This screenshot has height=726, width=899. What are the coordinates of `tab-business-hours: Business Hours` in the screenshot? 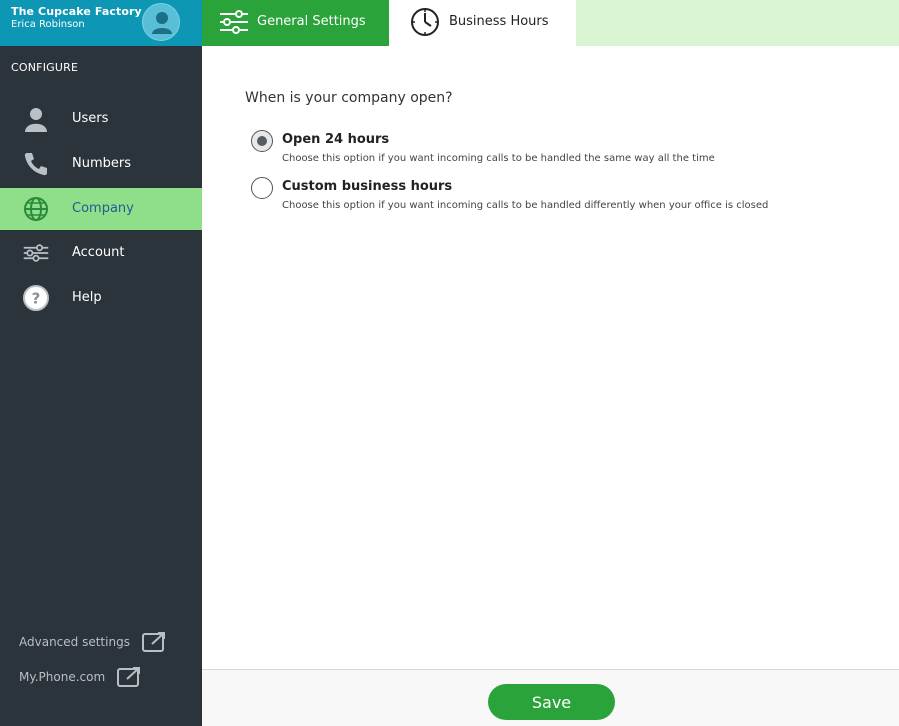 It's located at (482, 23).